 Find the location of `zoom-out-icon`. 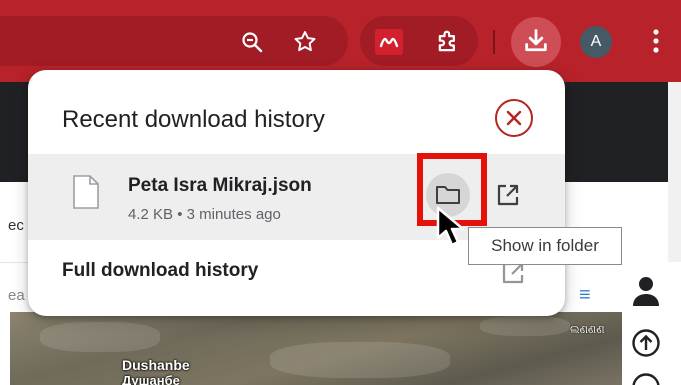

zoom-out-icon is located at coordinates (252, 42).